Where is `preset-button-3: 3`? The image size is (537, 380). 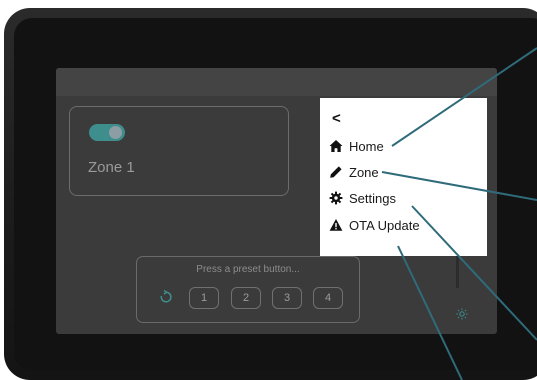 preset-button-3: 3 is located at coordinates (287, 298).